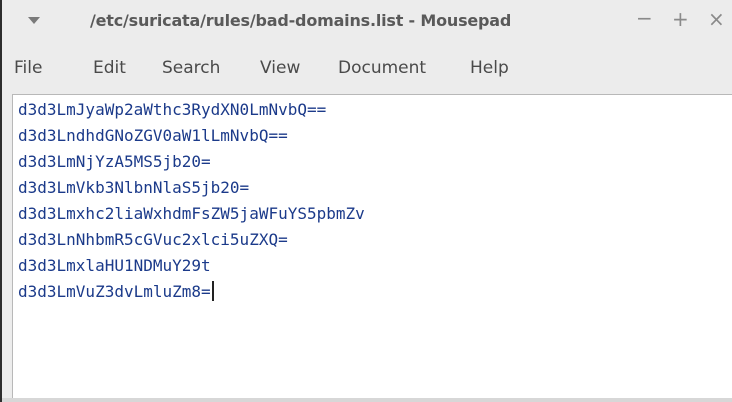  I want to click on editor-line: d3d3Lmxhc2liaWxhdmFsZW5jaWFuYS5pbmZv, so click(375, 214).